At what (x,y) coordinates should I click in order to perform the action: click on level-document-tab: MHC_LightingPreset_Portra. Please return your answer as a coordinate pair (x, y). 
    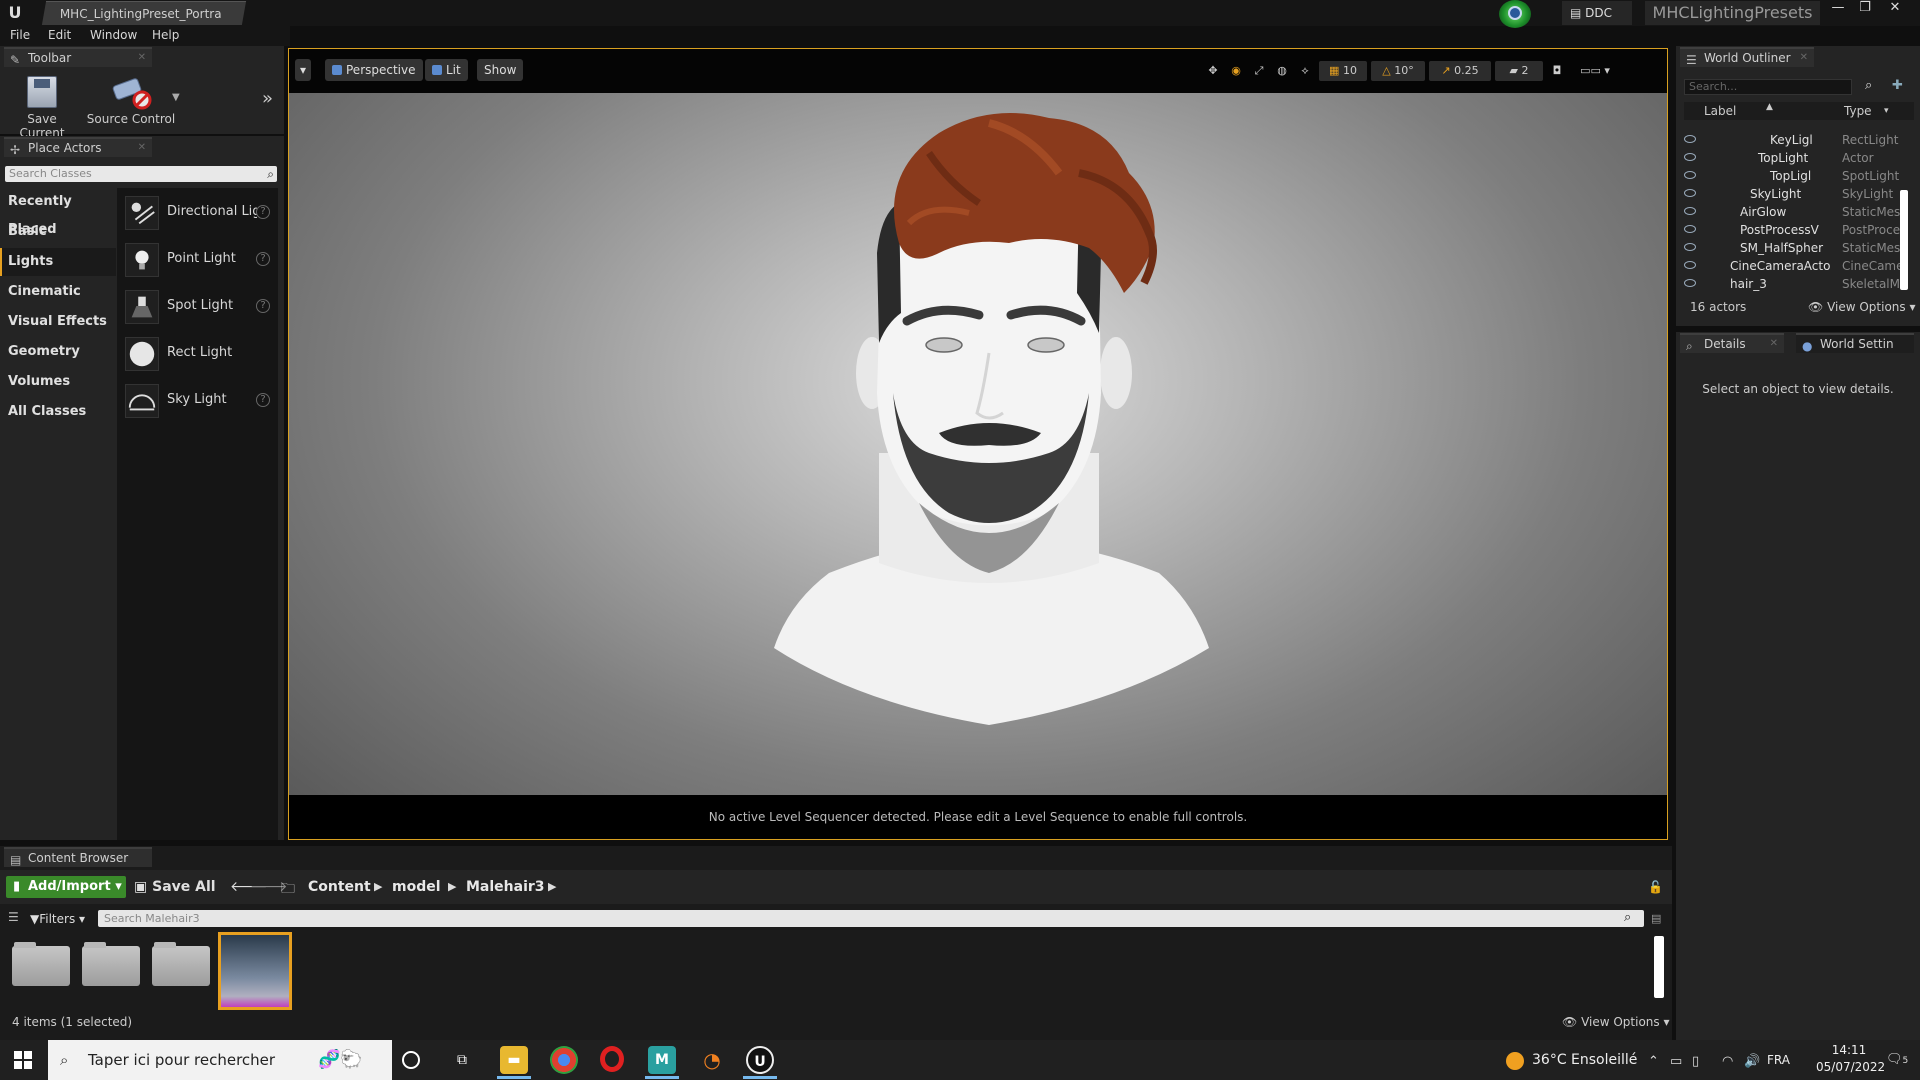
    Looking at the image, I should click on (144, 13).